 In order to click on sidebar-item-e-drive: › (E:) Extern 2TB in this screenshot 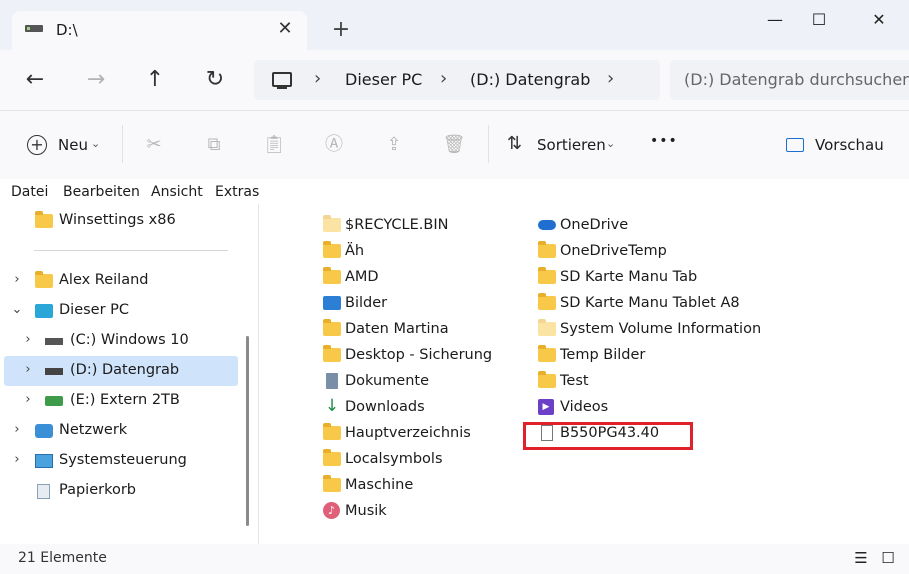, I will do `click(119, 401)`.